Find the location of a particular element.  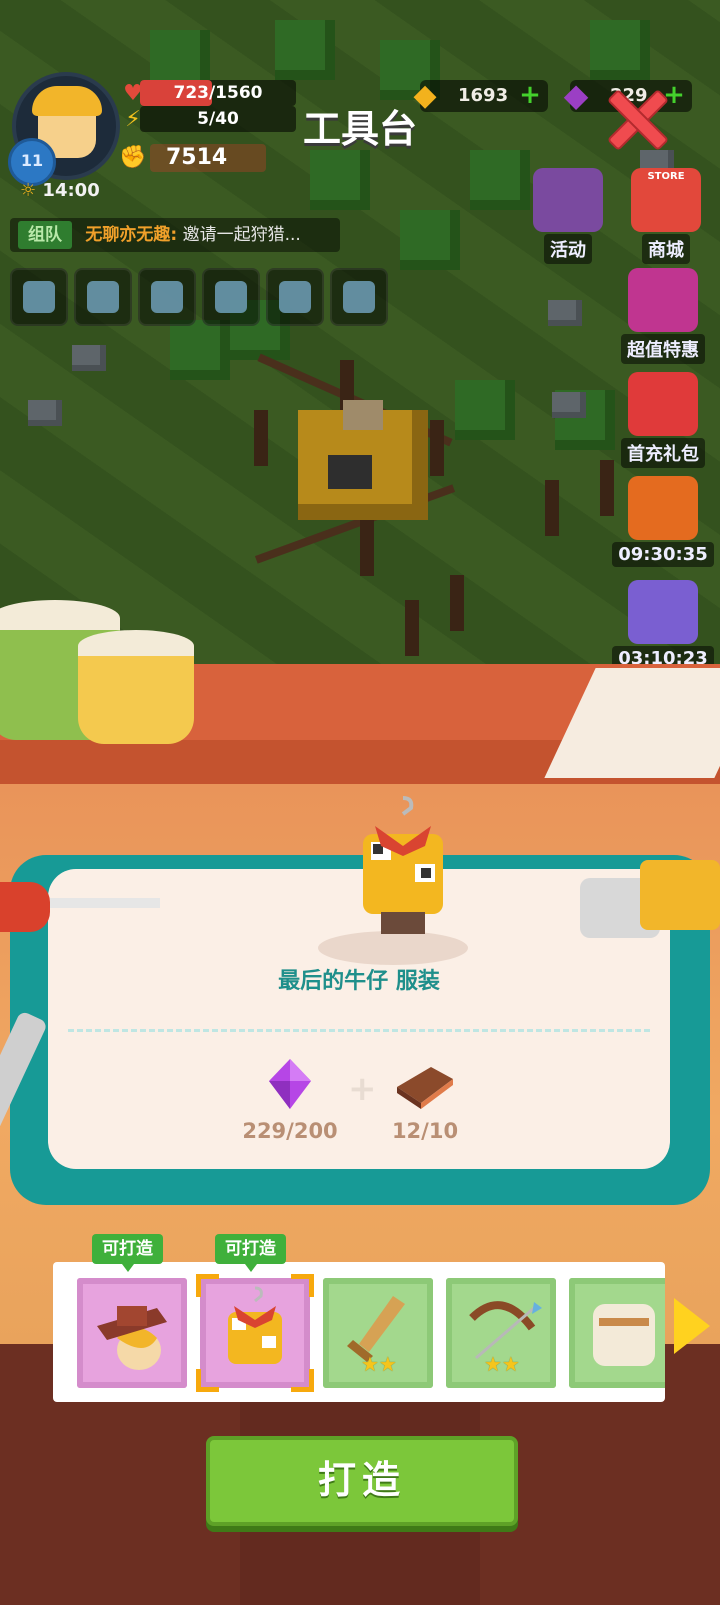

material-leather: 12/10 is located at coordinates (425, 1100).